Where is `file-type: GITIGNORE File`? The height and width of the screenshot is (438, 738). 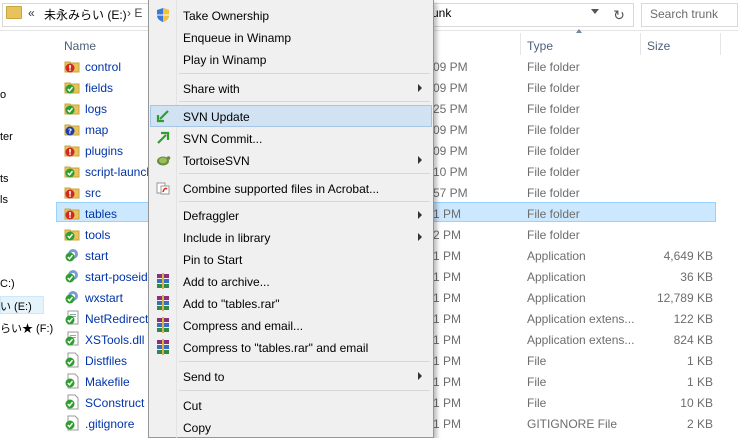 file-type: GITIGNORE File is located at coordinates (572, 424).